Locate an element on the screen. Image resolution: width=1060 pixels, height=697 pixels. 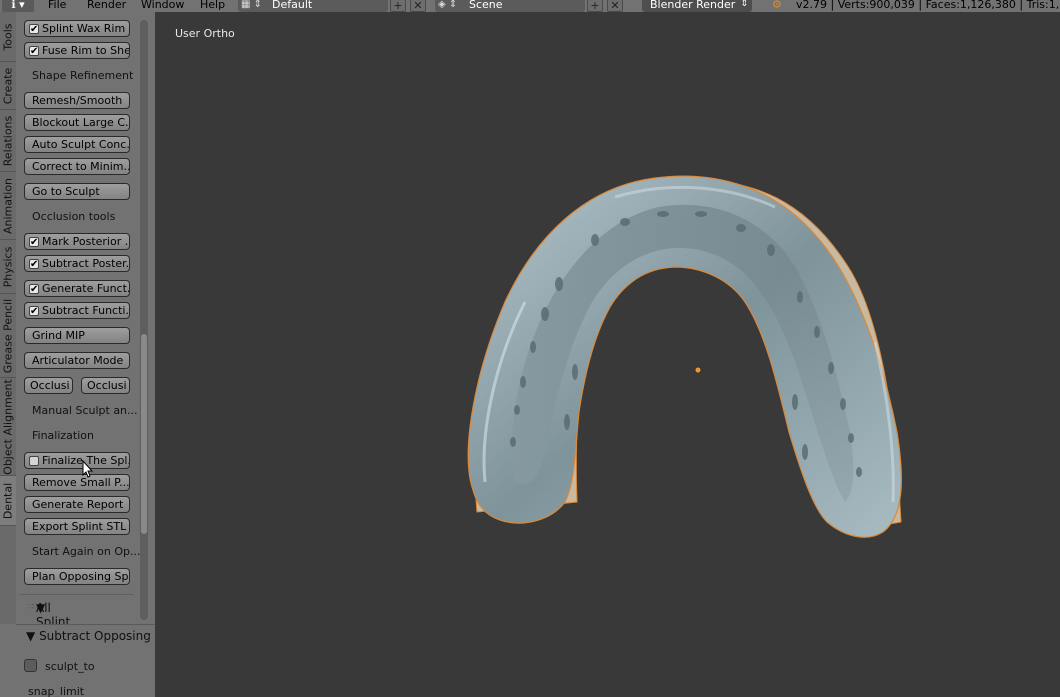
drag-grip-icon: ∷∷ is located at coordinates (79, 606).